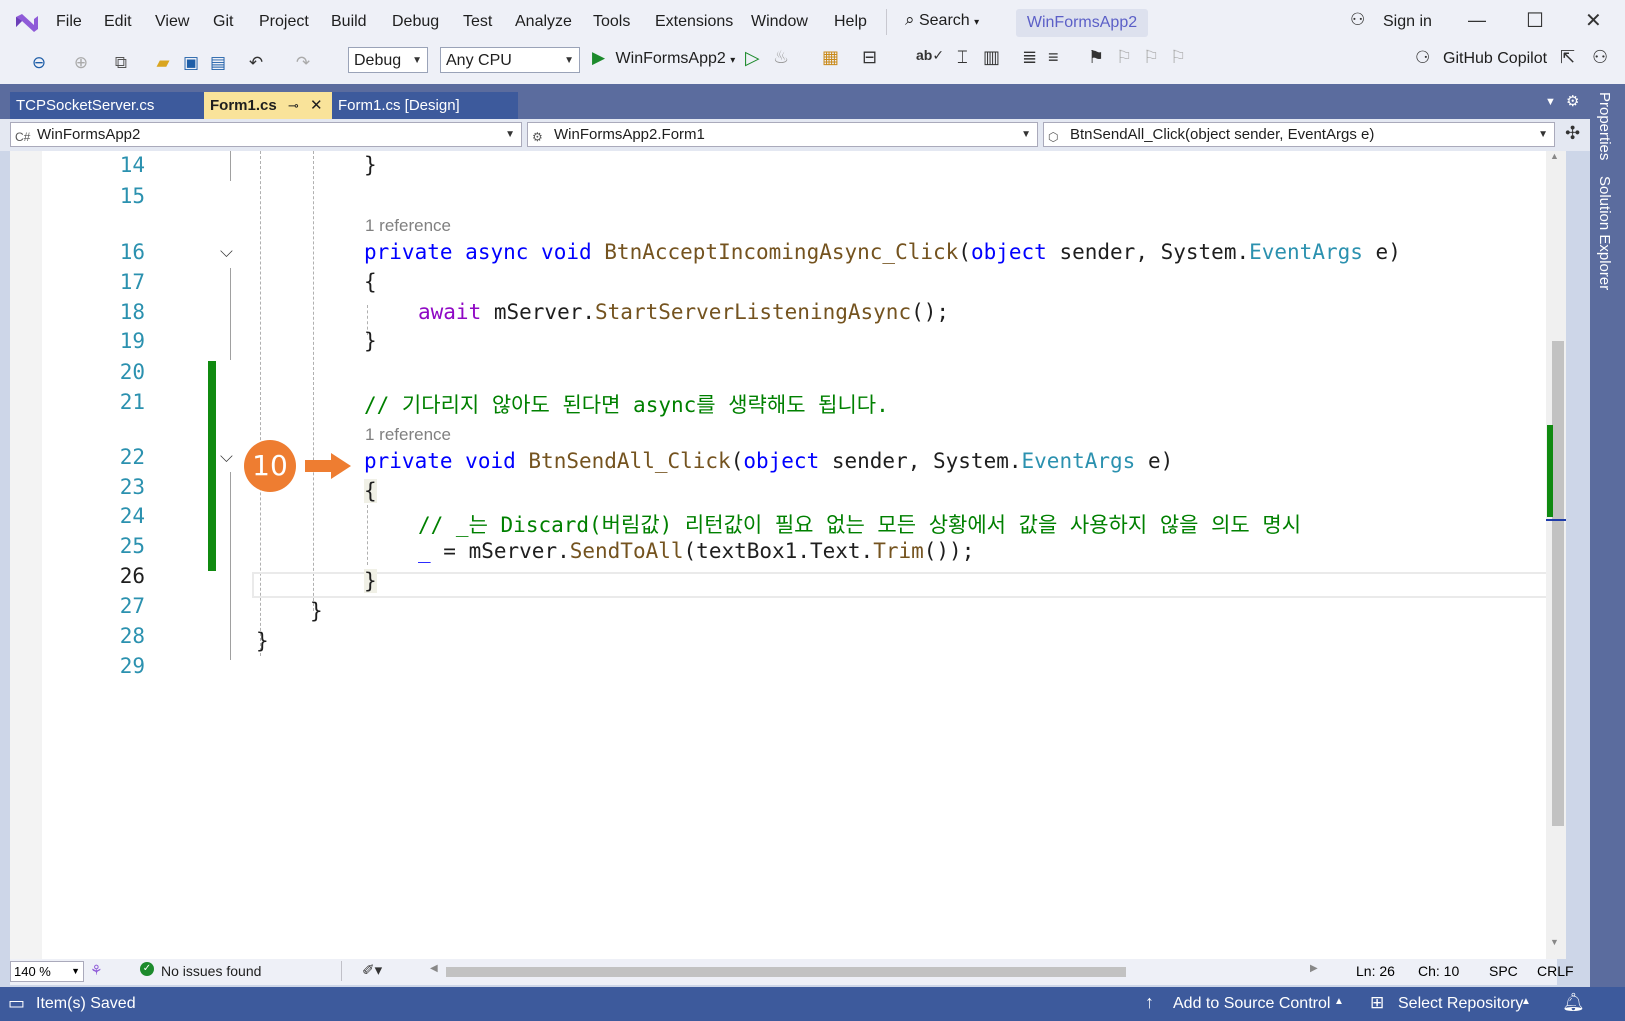 This screenshot has height=1021, width=1625. Describe the element at coordinates (1535, 20) in the screenshot. I see `maximize-icon: ☐` at that location.